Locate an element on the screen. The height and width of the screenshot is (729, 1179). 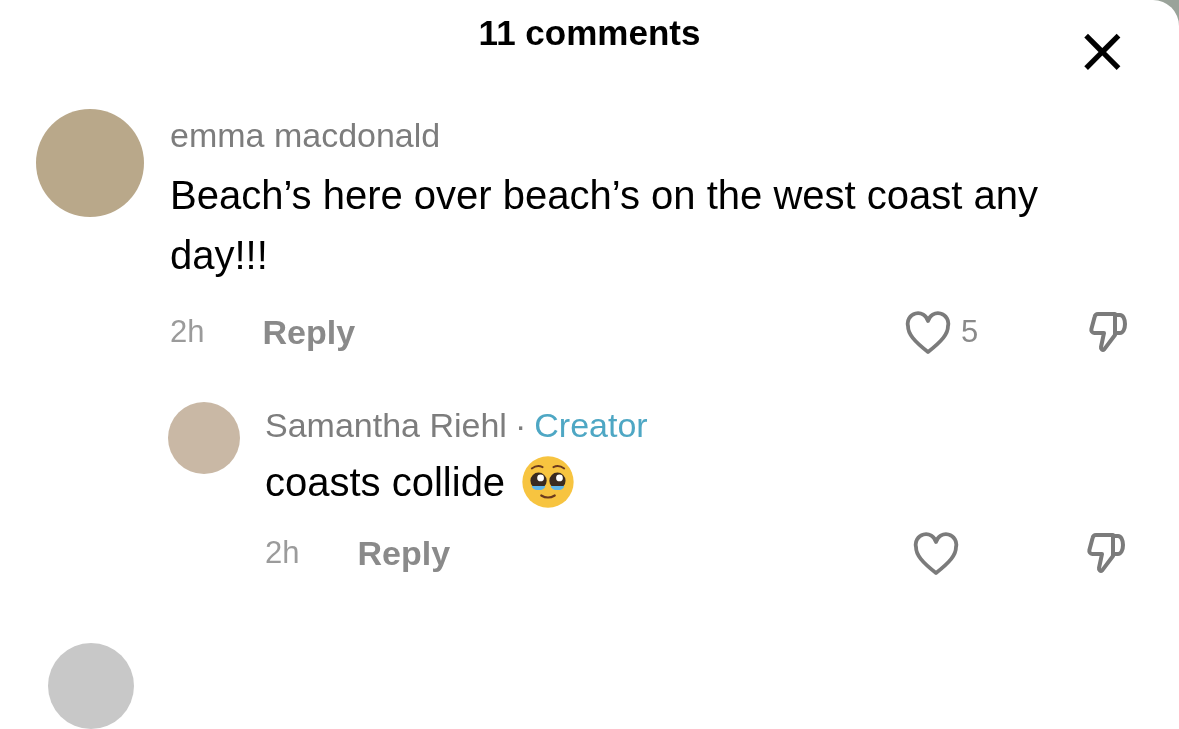
creator-label: Creator is located at coordinates (591, 425).